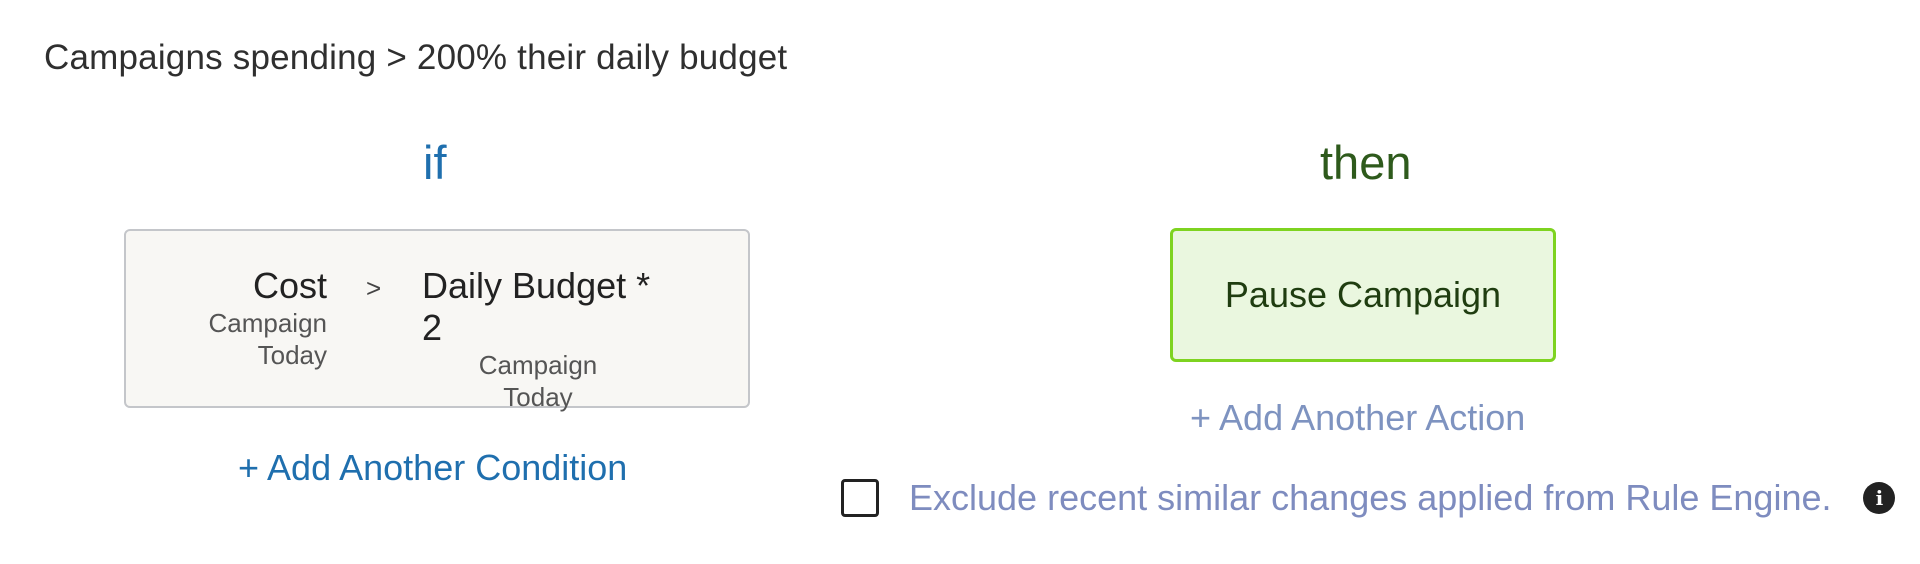 This screenshot has width=1920, height=564. I want to click on add-action-link: + Add Another Action, so click(1357, 418).